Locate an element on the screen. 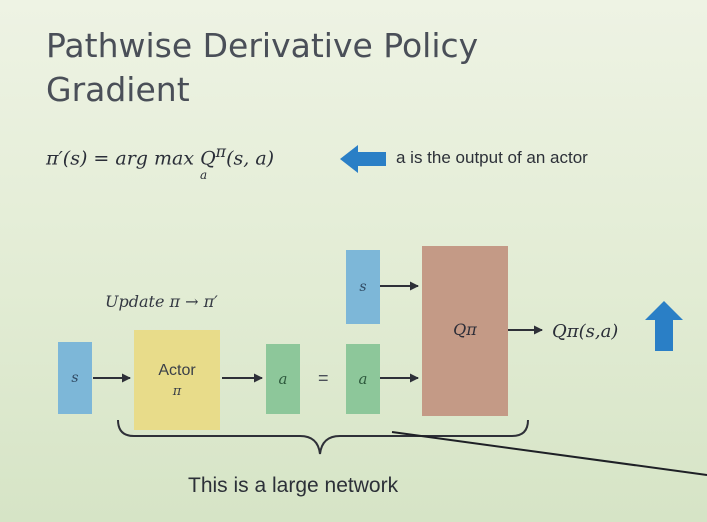 Image resolution: width=707 pixels, height=522 pixels. q-network-box: Qπ is located at coordinates (465, 331).